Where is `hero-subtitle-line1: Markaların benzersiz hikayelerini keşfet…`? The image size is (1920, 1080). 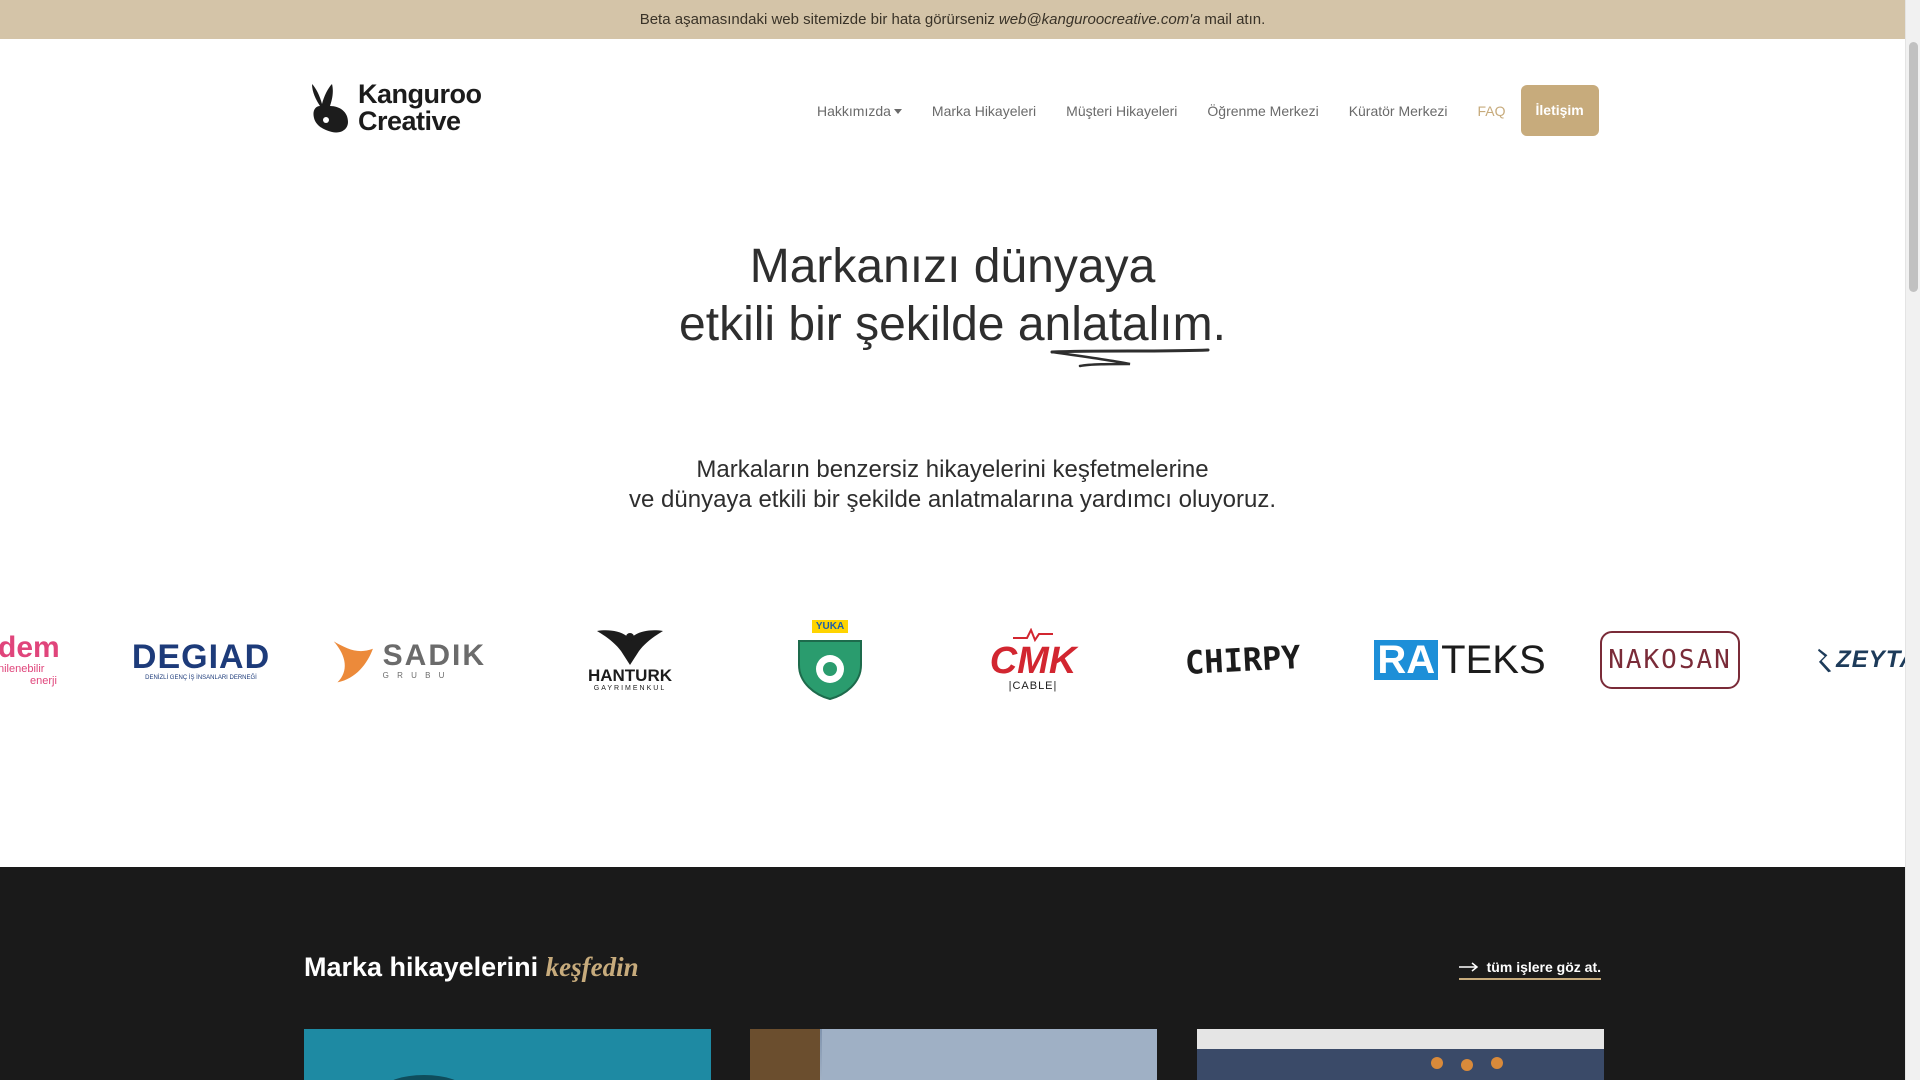
hero-subtitle-line1: Markaların benzersiz hikayelerini keşfet… is located at coordinates (952, 469).